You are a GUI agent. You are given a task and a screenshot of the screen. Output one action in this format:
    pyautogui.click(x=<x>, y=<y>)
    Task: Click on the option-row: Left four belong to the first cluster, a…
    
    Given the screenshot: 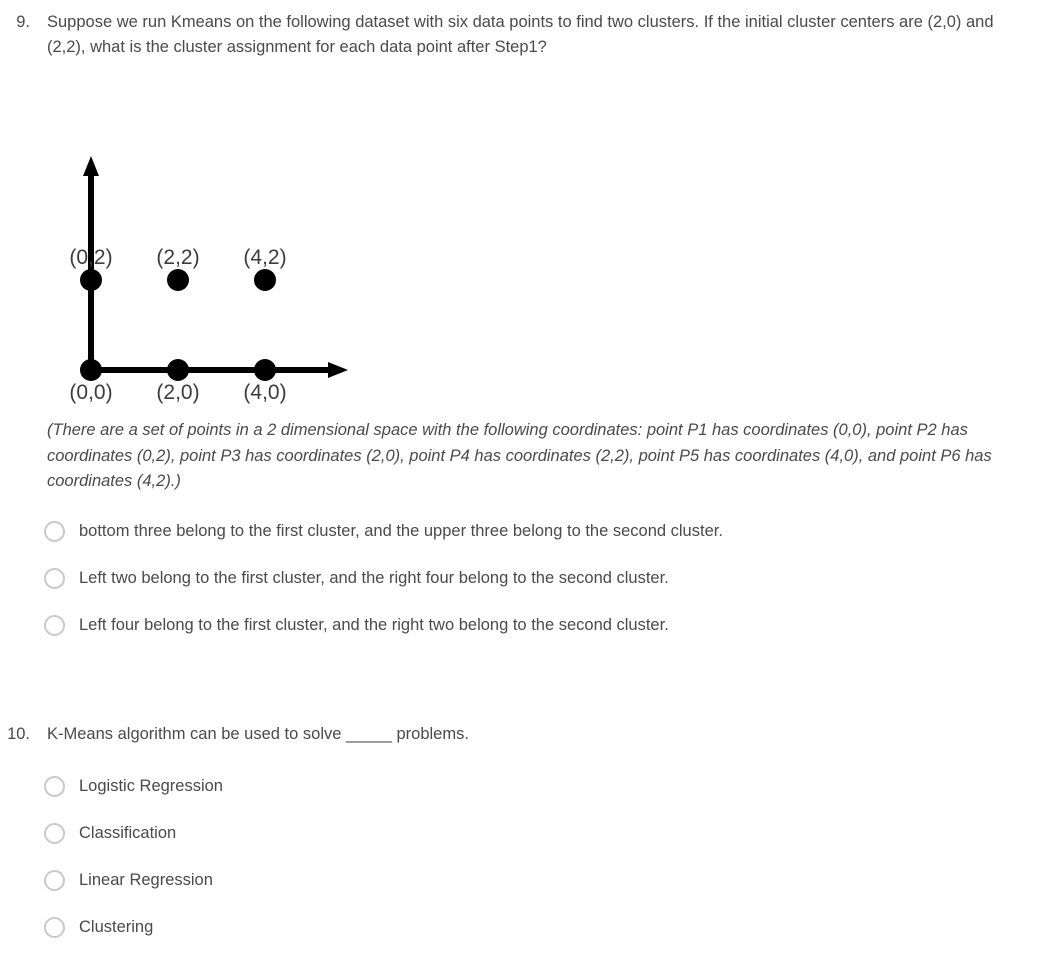 What is the action you would take?
    pyautogui.click(x=383, y=625)
    